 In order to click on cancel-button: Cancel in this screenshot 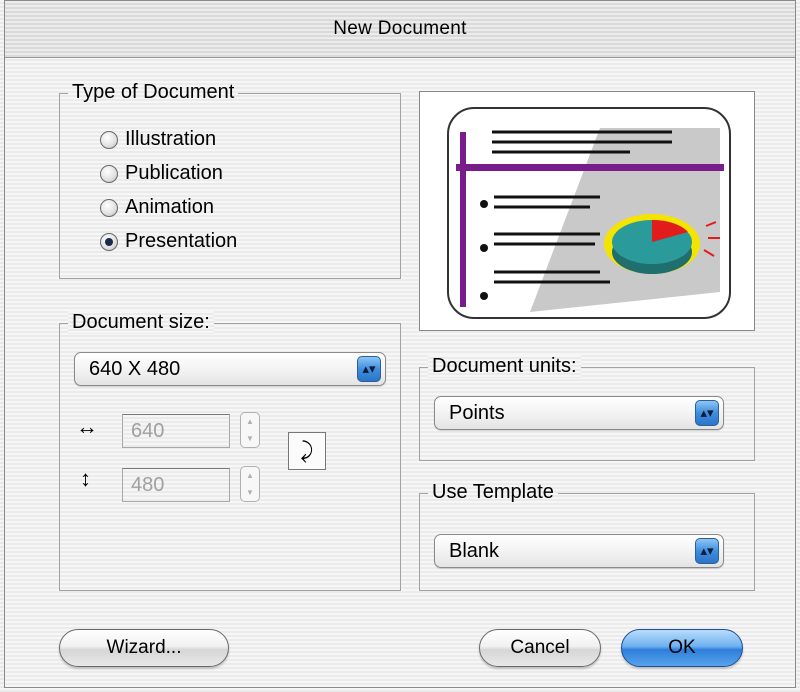, I will do `click(540, 648)`.